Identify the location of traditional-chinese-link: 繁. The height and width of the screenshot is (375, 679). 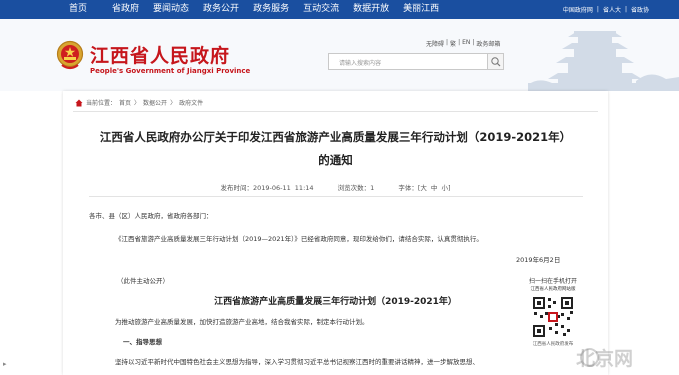
(453, 43).